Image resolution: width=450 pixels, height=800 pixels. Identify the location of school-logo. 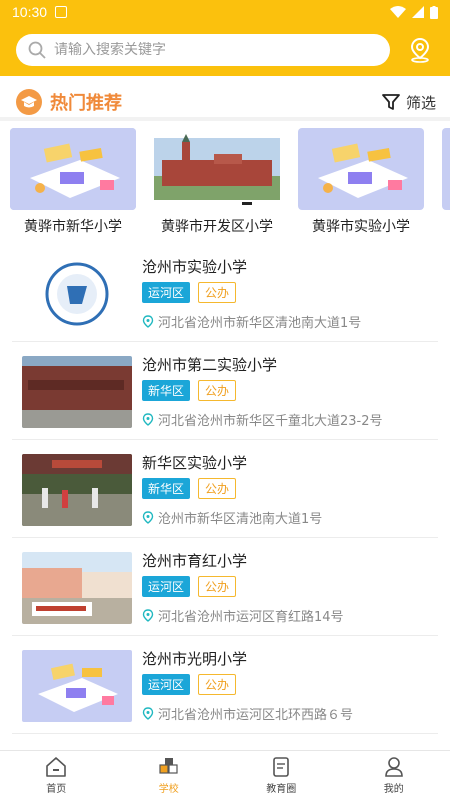
(77, 294).